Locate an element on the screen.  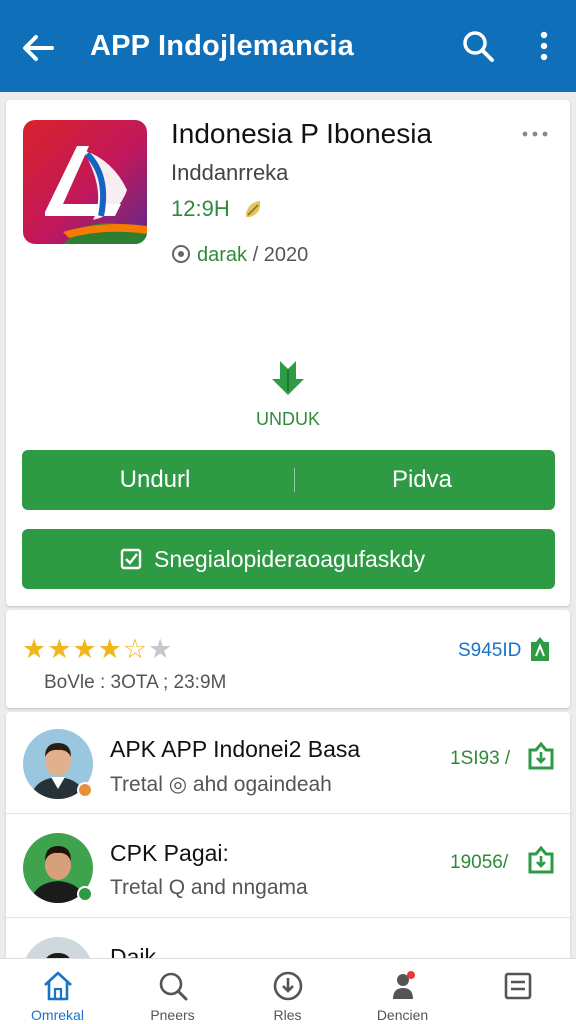
download-leaf-icon is located at coordinates (288, 378).